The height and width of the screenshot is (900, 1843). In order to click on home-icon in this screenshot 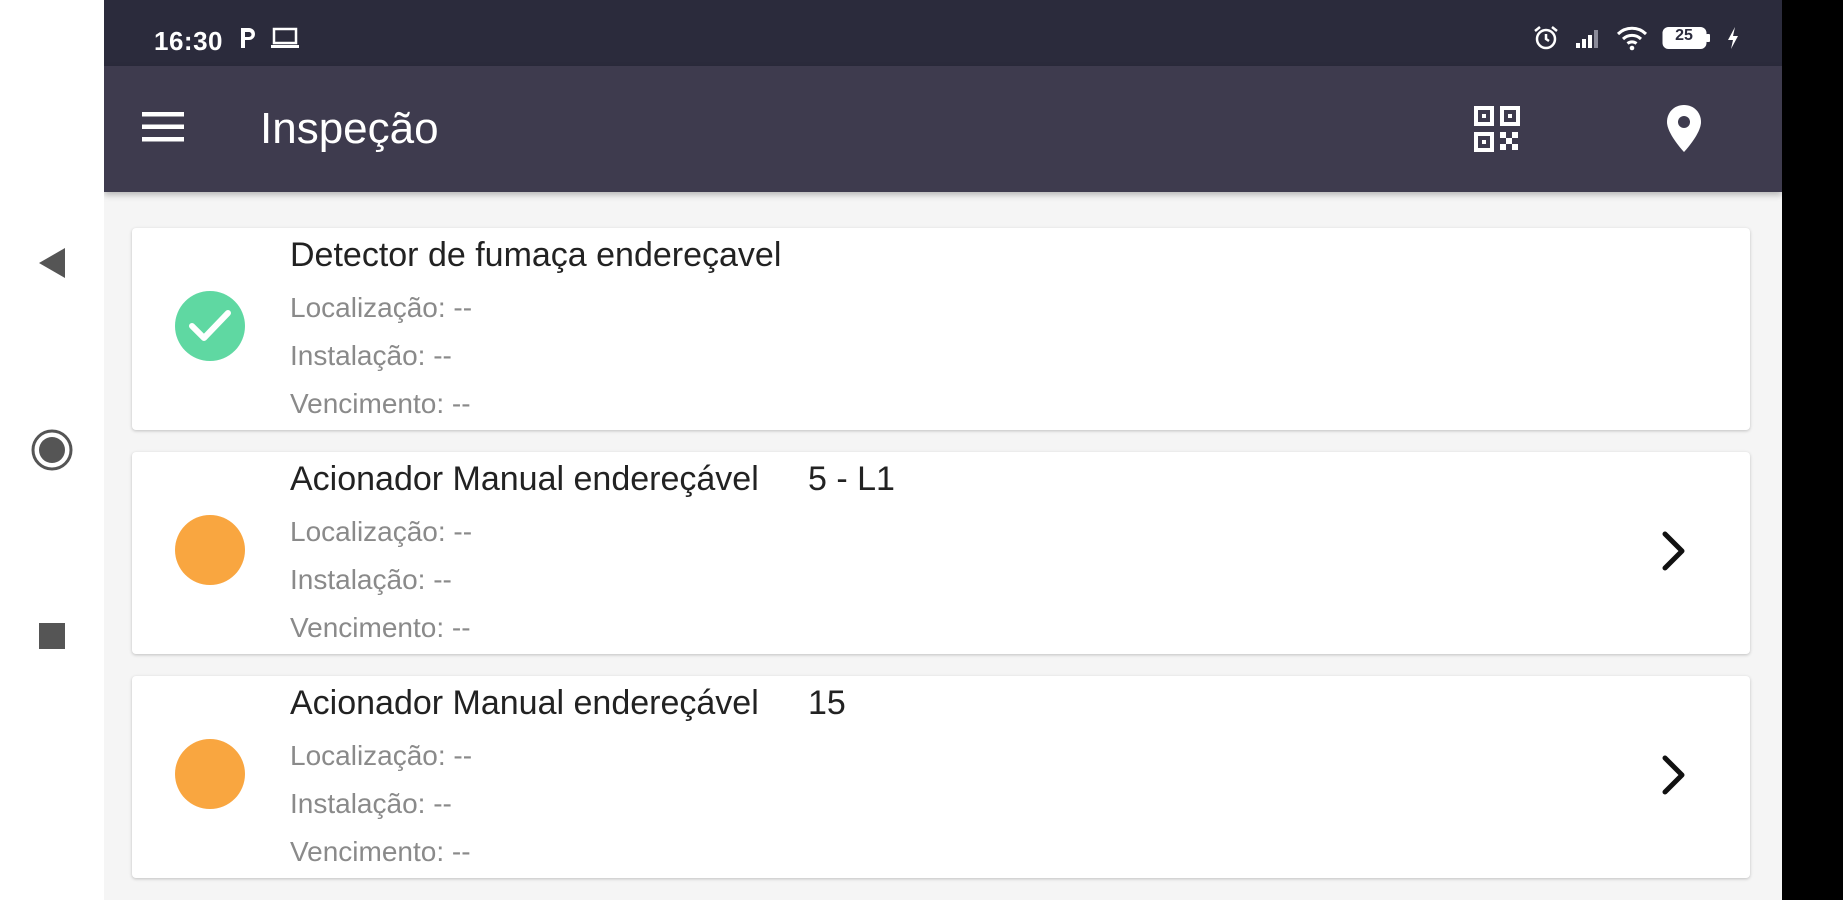, I will do `click(52, 450)`.